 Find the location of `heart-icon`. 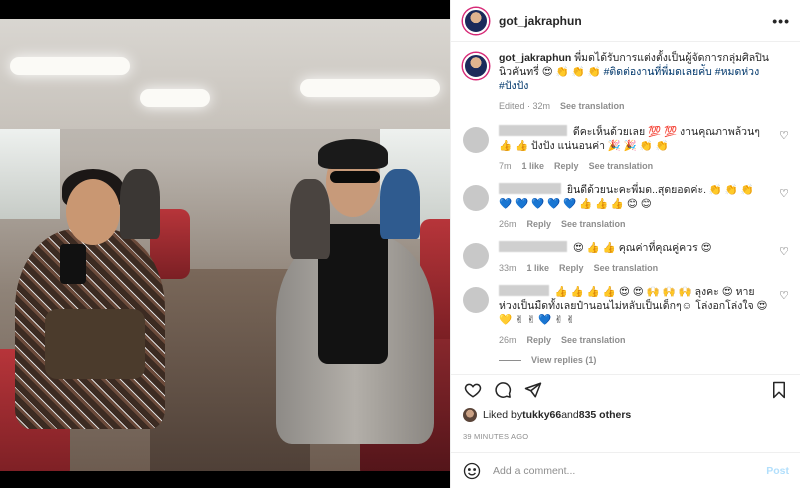

heart-icon is located at coordinates (473, 390).